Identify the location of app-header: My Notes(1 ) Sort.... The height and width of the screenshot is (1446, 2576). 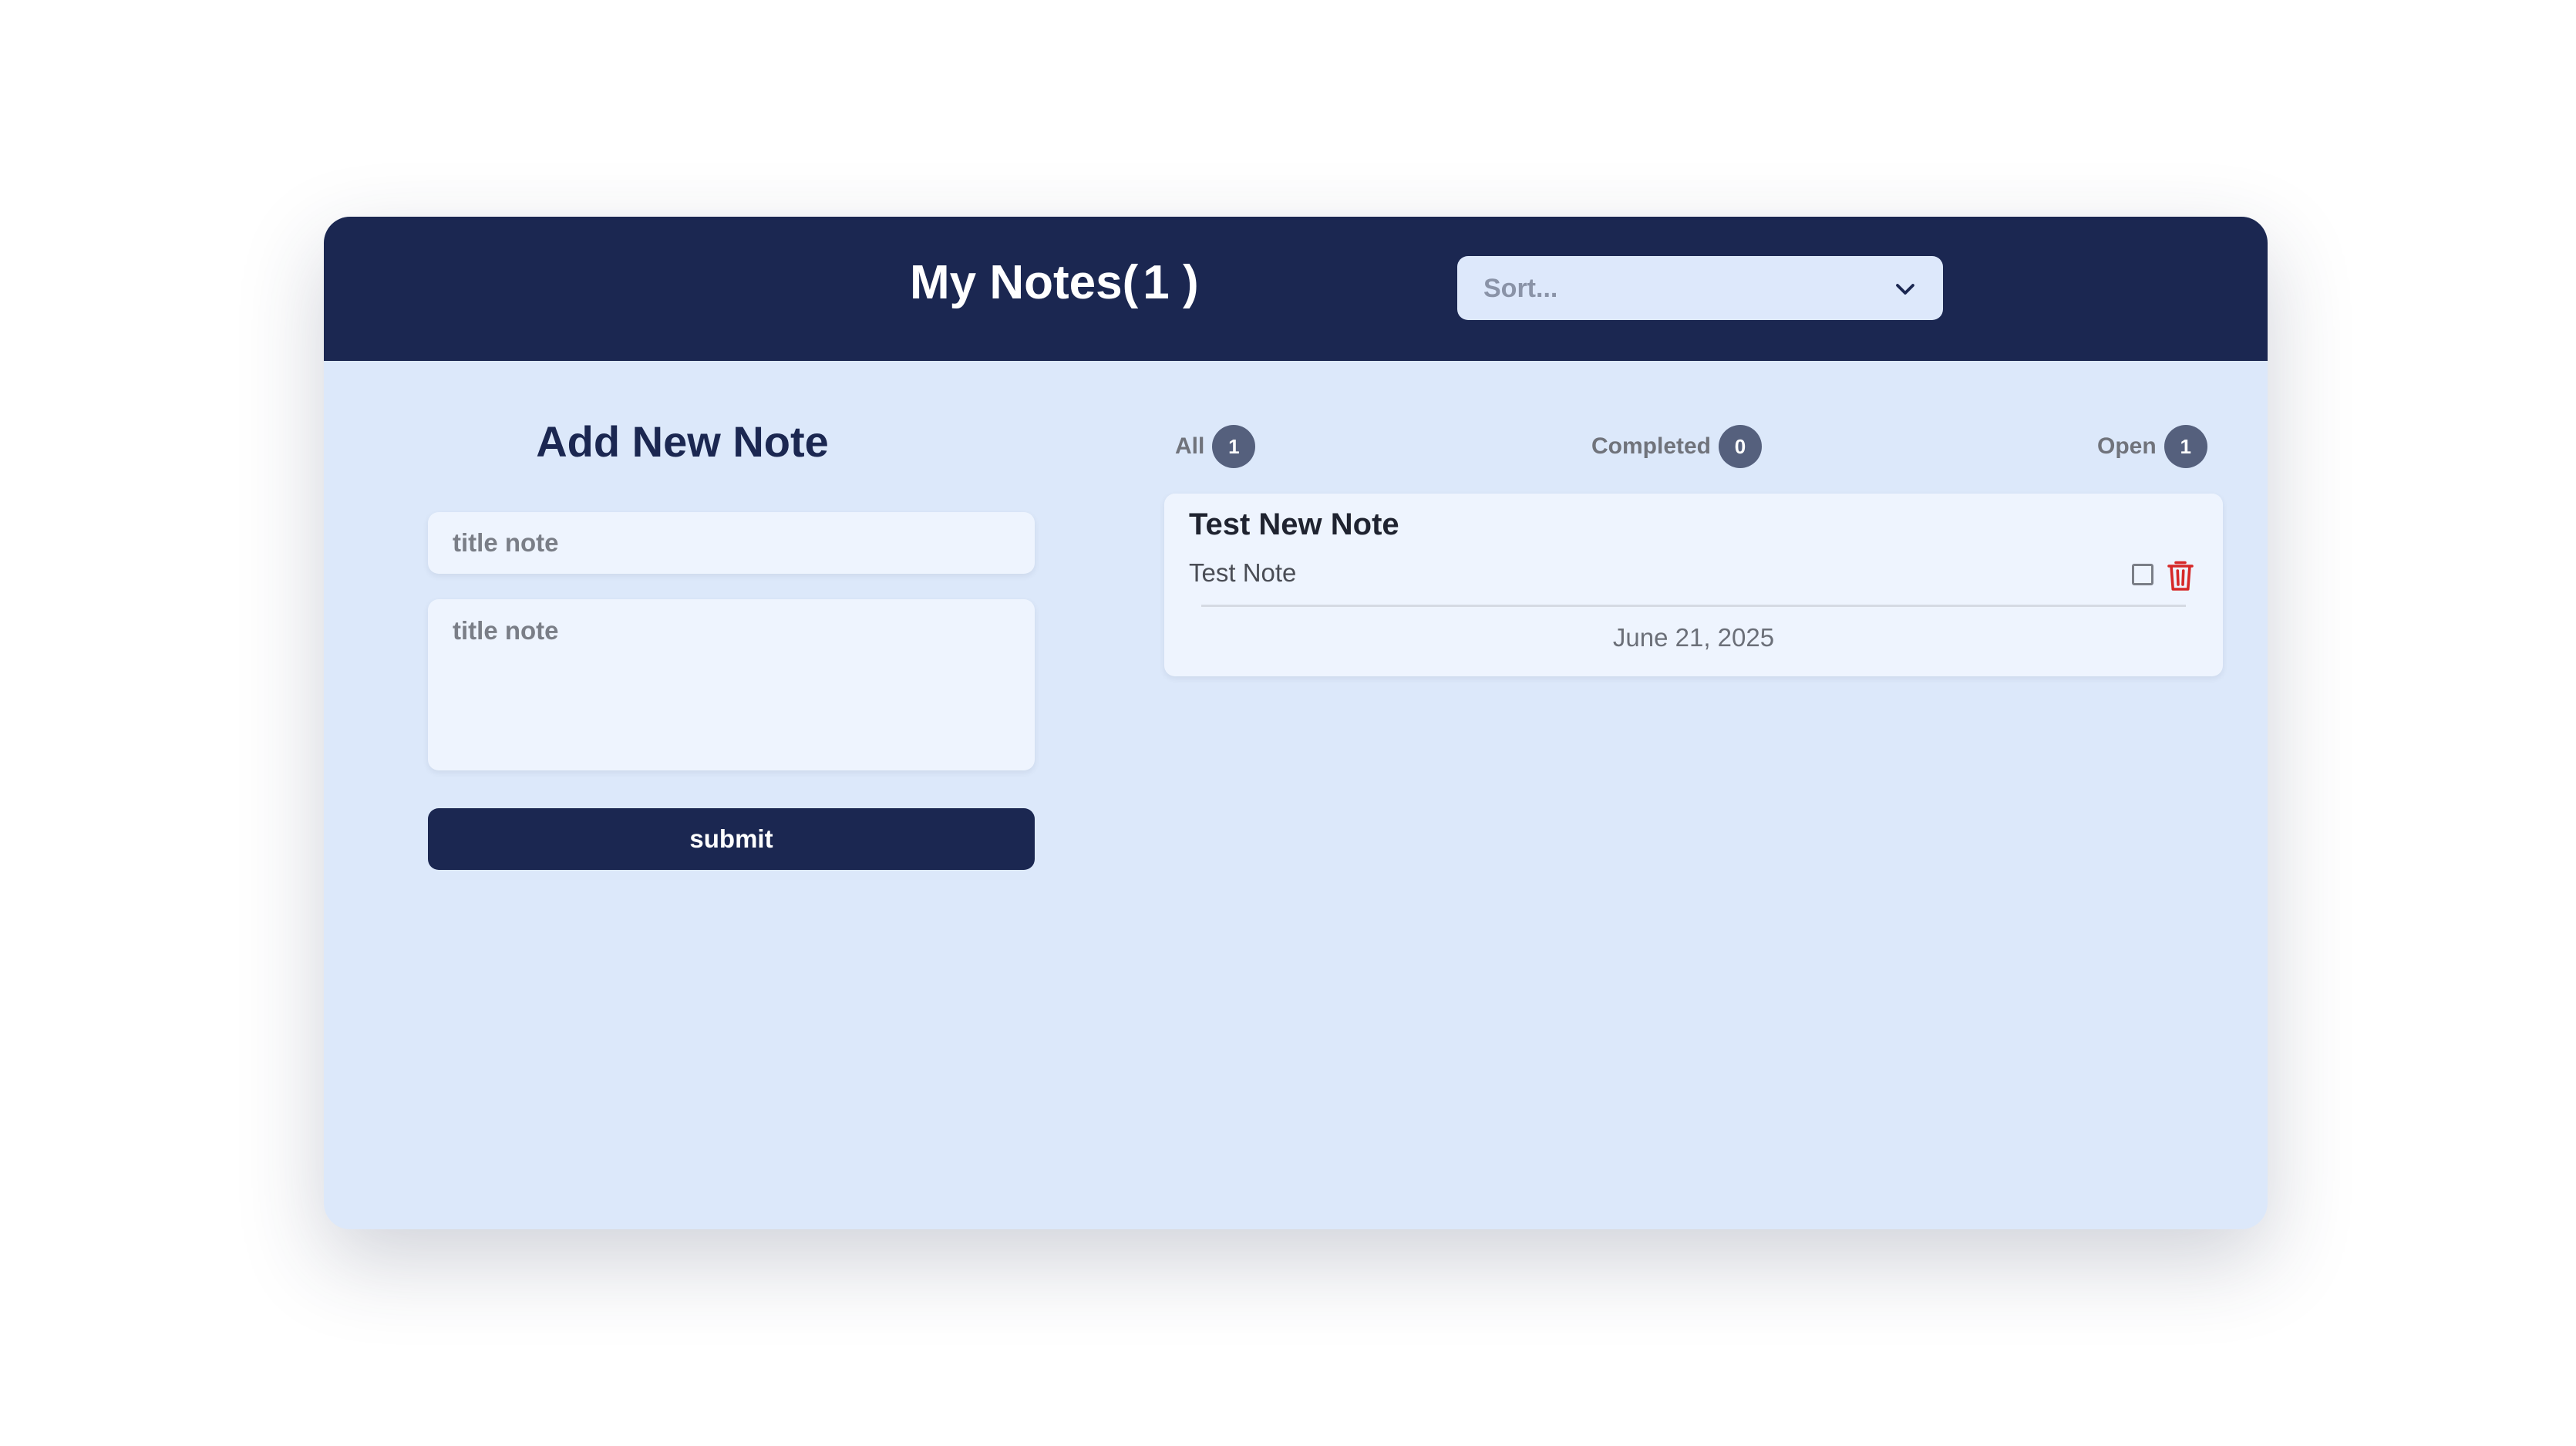
(1296, 289).